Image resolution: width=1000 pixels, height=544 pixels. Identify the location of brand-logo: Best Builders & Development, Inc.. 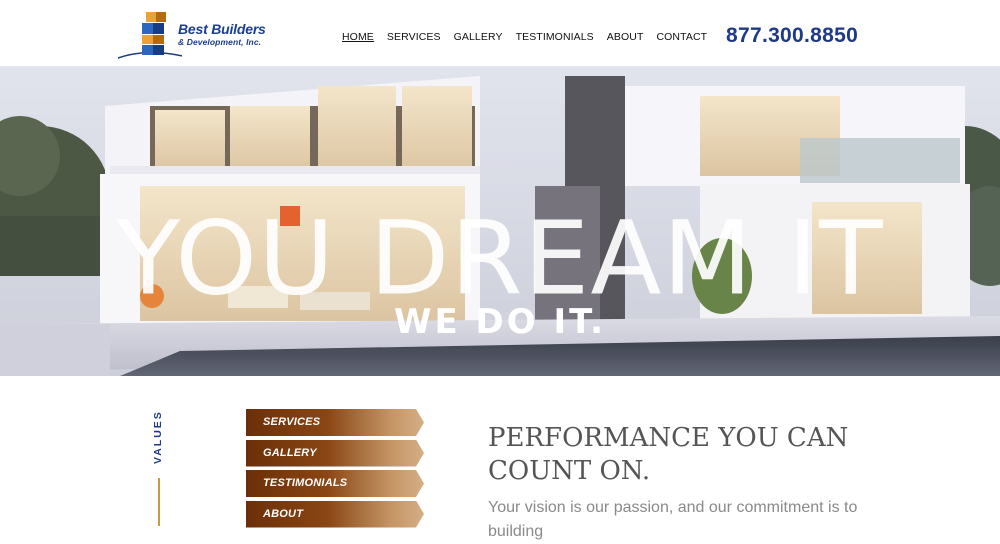
(212, 36).